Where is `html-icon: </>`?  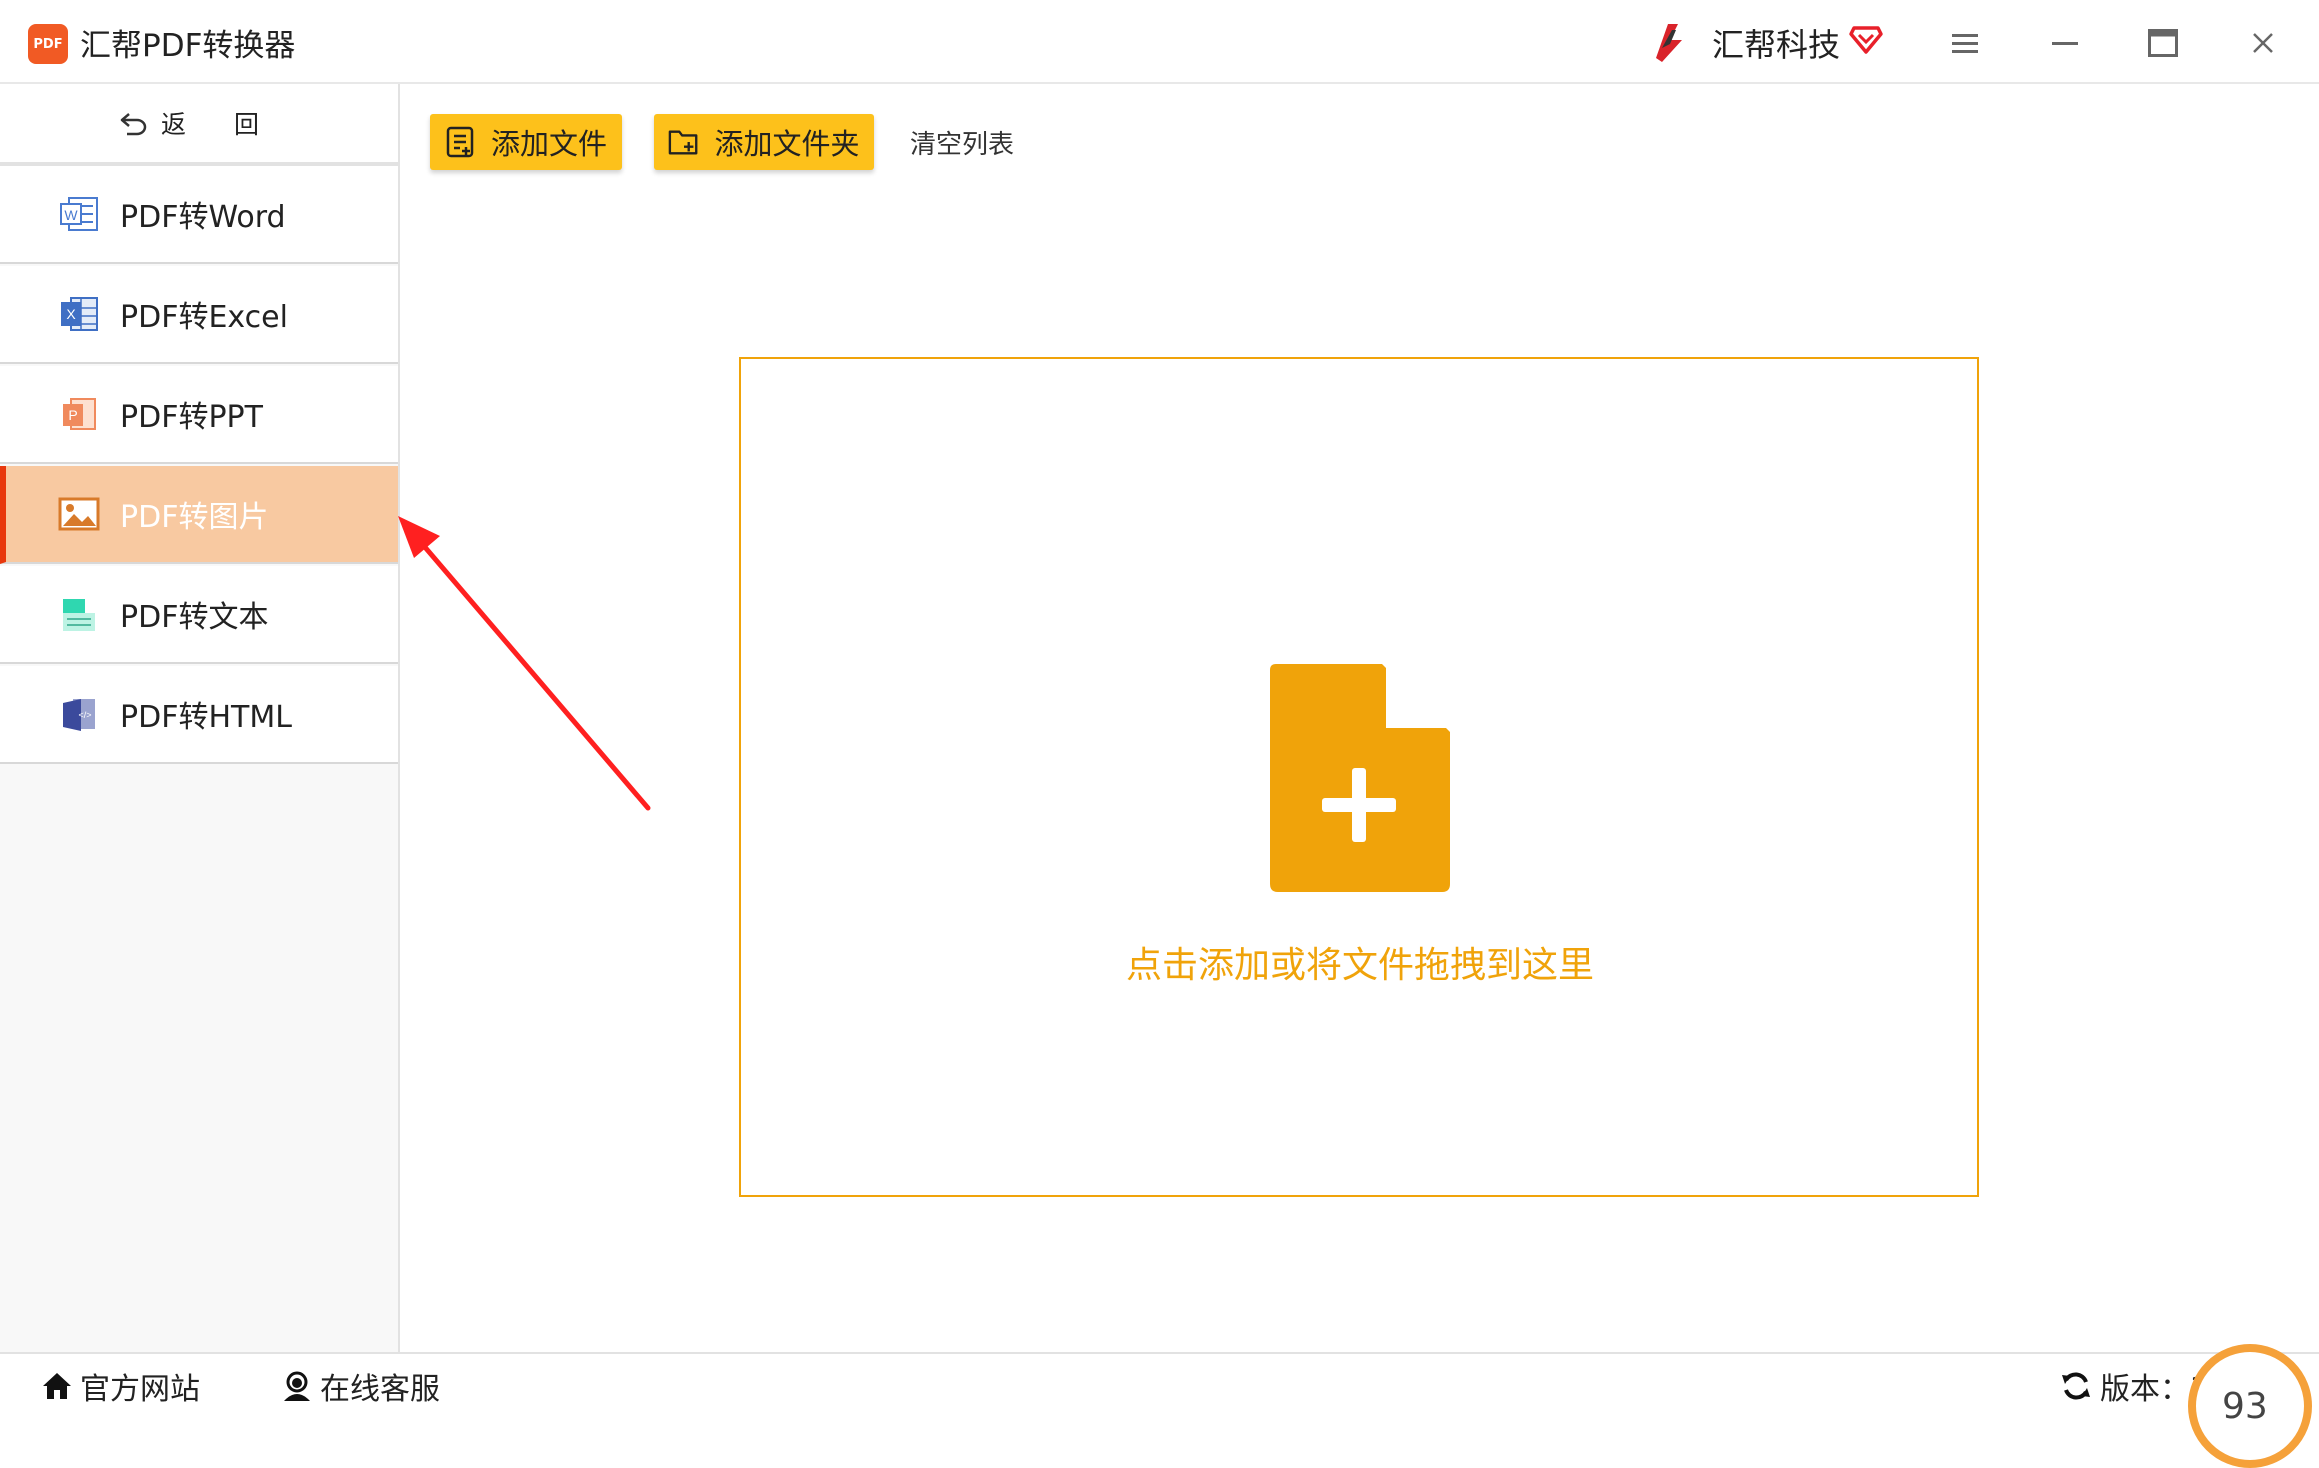 html-icon: </> is located at coordinates (79, 714).